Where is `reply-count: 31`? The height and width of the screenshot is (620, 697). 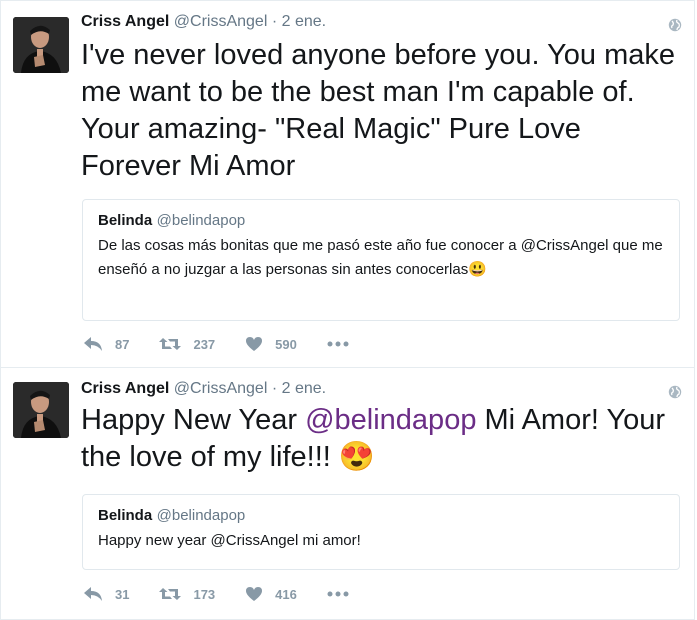 reply-count: 31 is located at coordinates (122, 594).